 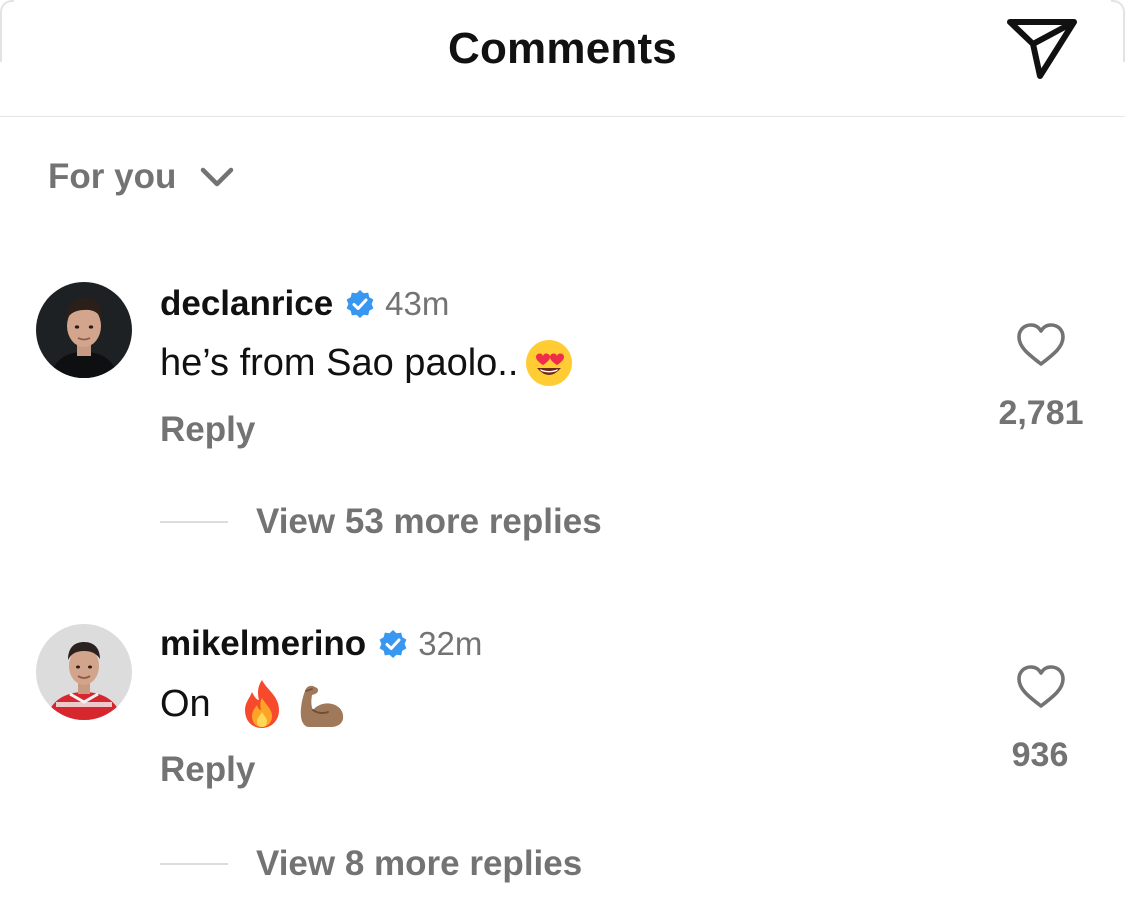 I want to click on like-count: 936, so click(x=1040, y=755).